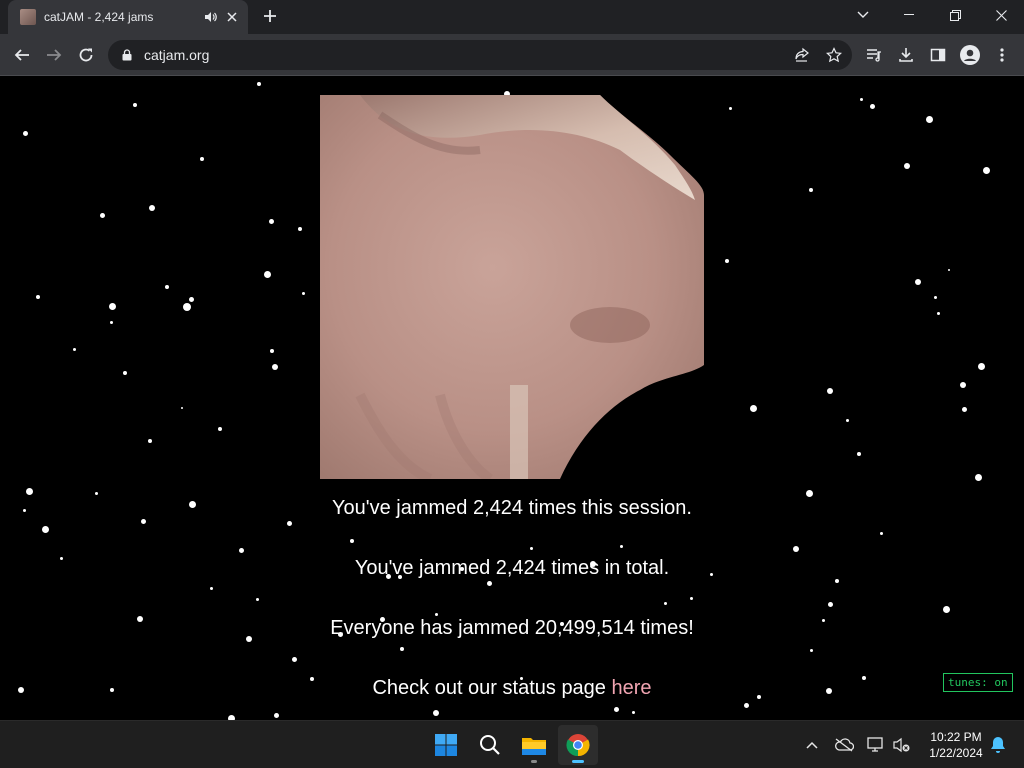 The height and width of the screenshot is (768, 1024). I want to click on new-tab-button, so click(270, 17).